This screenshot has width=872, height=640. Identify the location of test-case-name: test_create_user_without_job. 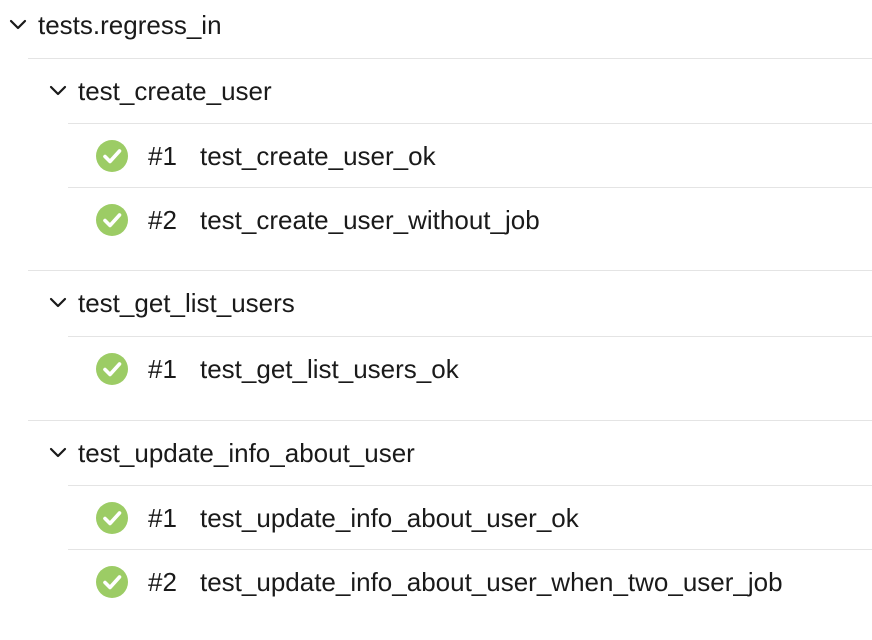
(370, 220).